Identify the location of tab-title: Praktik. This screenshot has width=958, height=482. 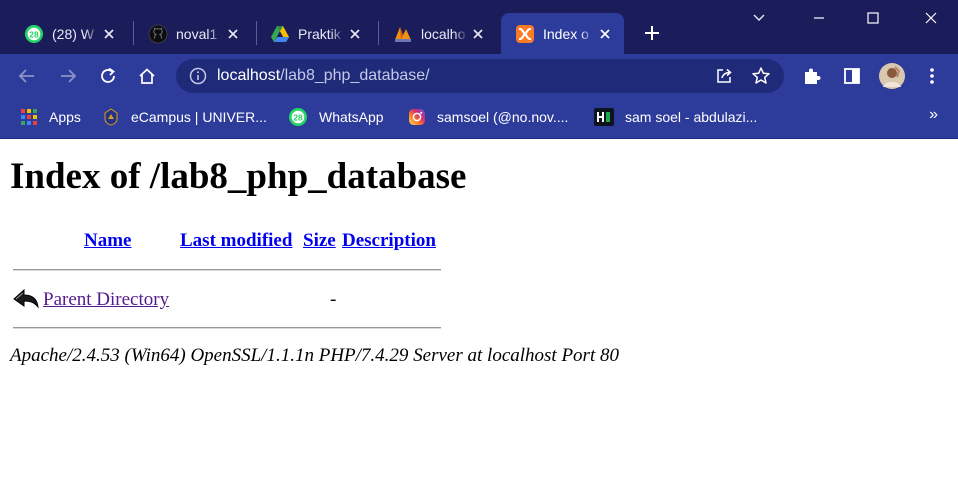
(319, 33).